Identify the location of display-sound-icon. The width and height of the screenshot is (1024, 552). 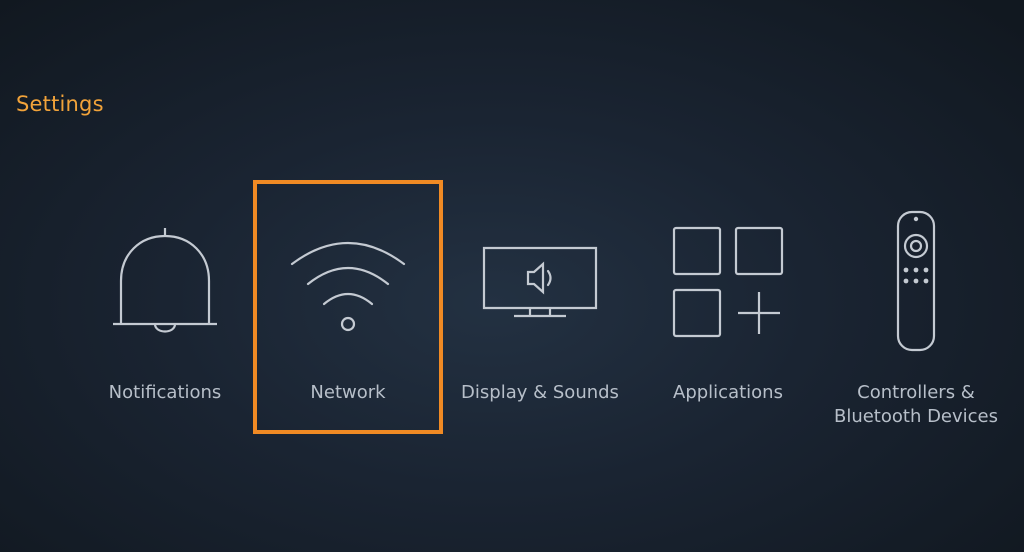
(540, 280).